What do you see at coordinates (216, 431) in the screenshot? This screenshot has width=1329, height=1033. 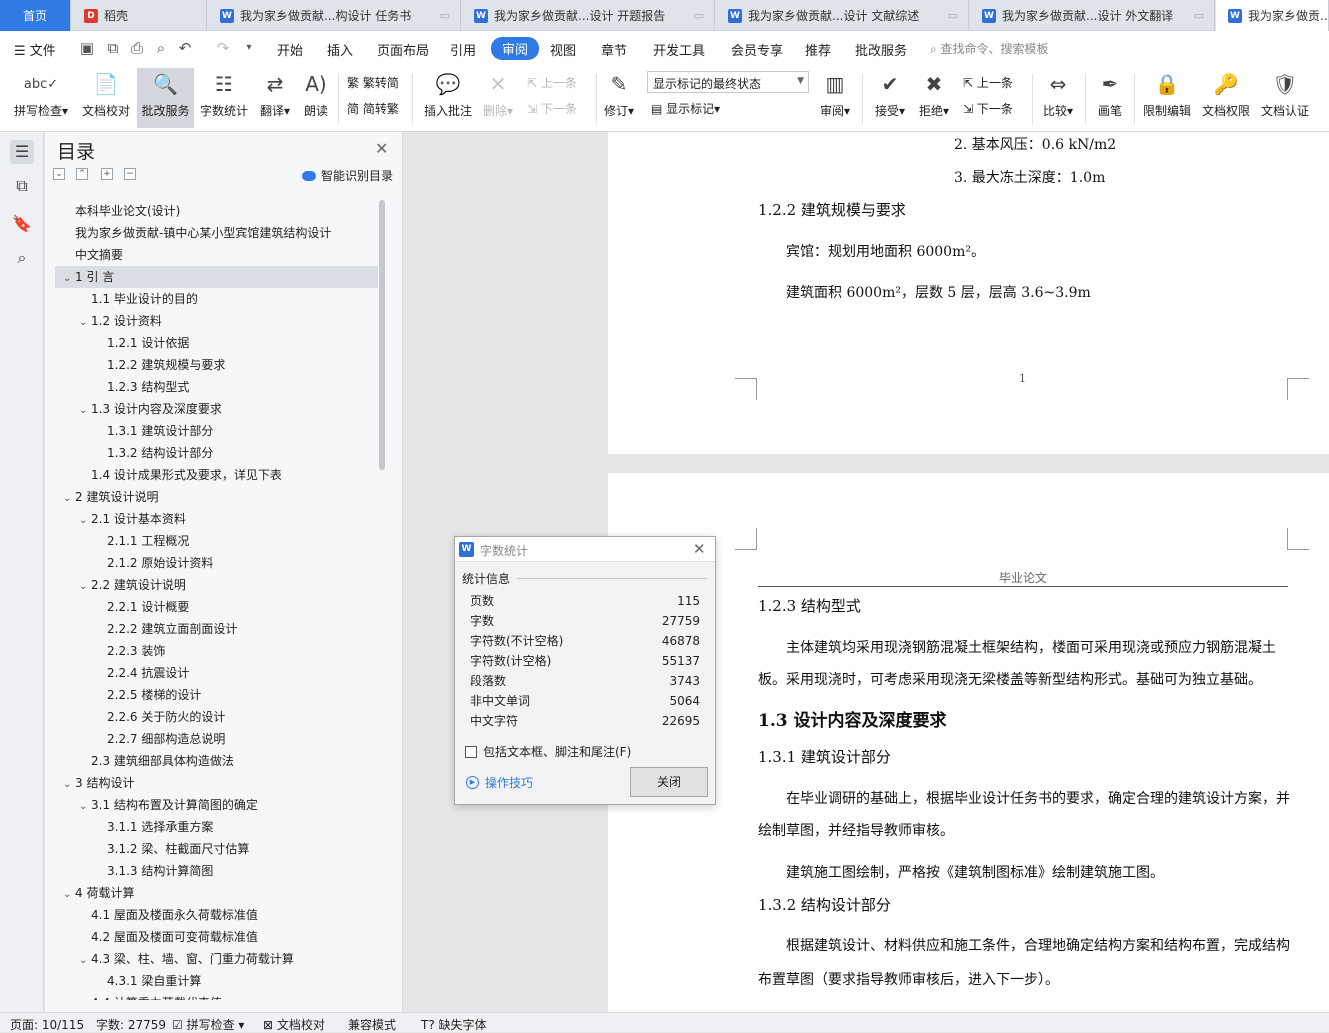 I see `toc-item: 1.3.1 建筑设计部分` at bounding box center [216, 431].